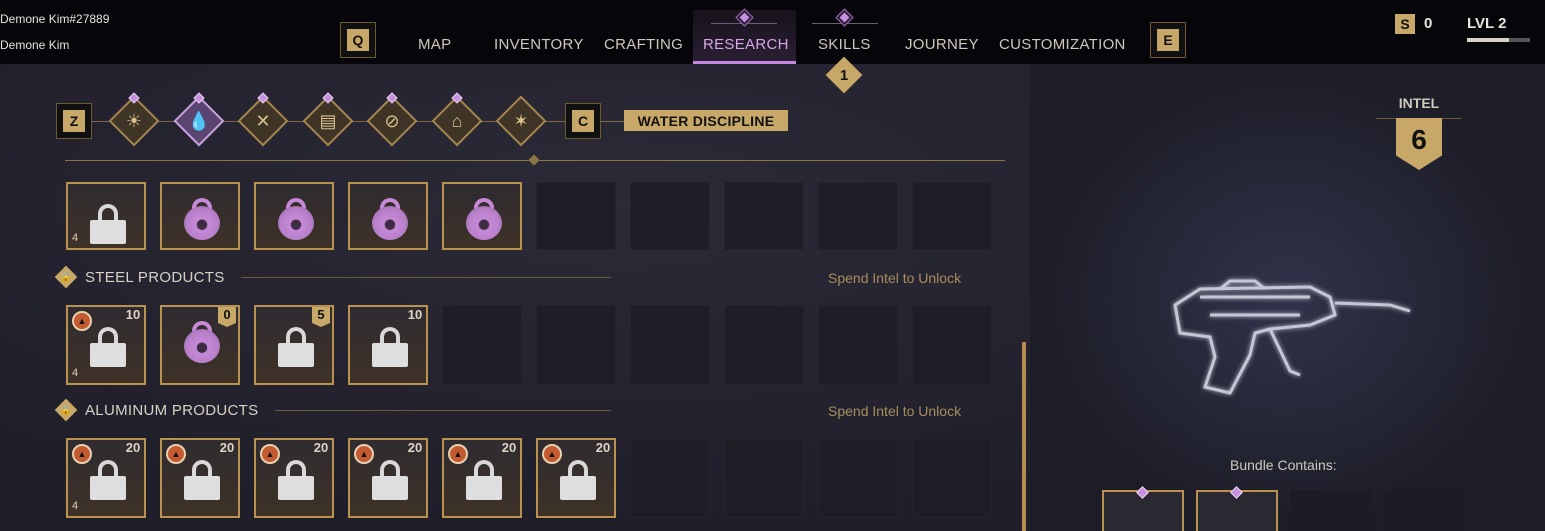 The height and width of the screenshot is (531, 1545). I want to click on research-row-top-item: 4, so click(106, 216).